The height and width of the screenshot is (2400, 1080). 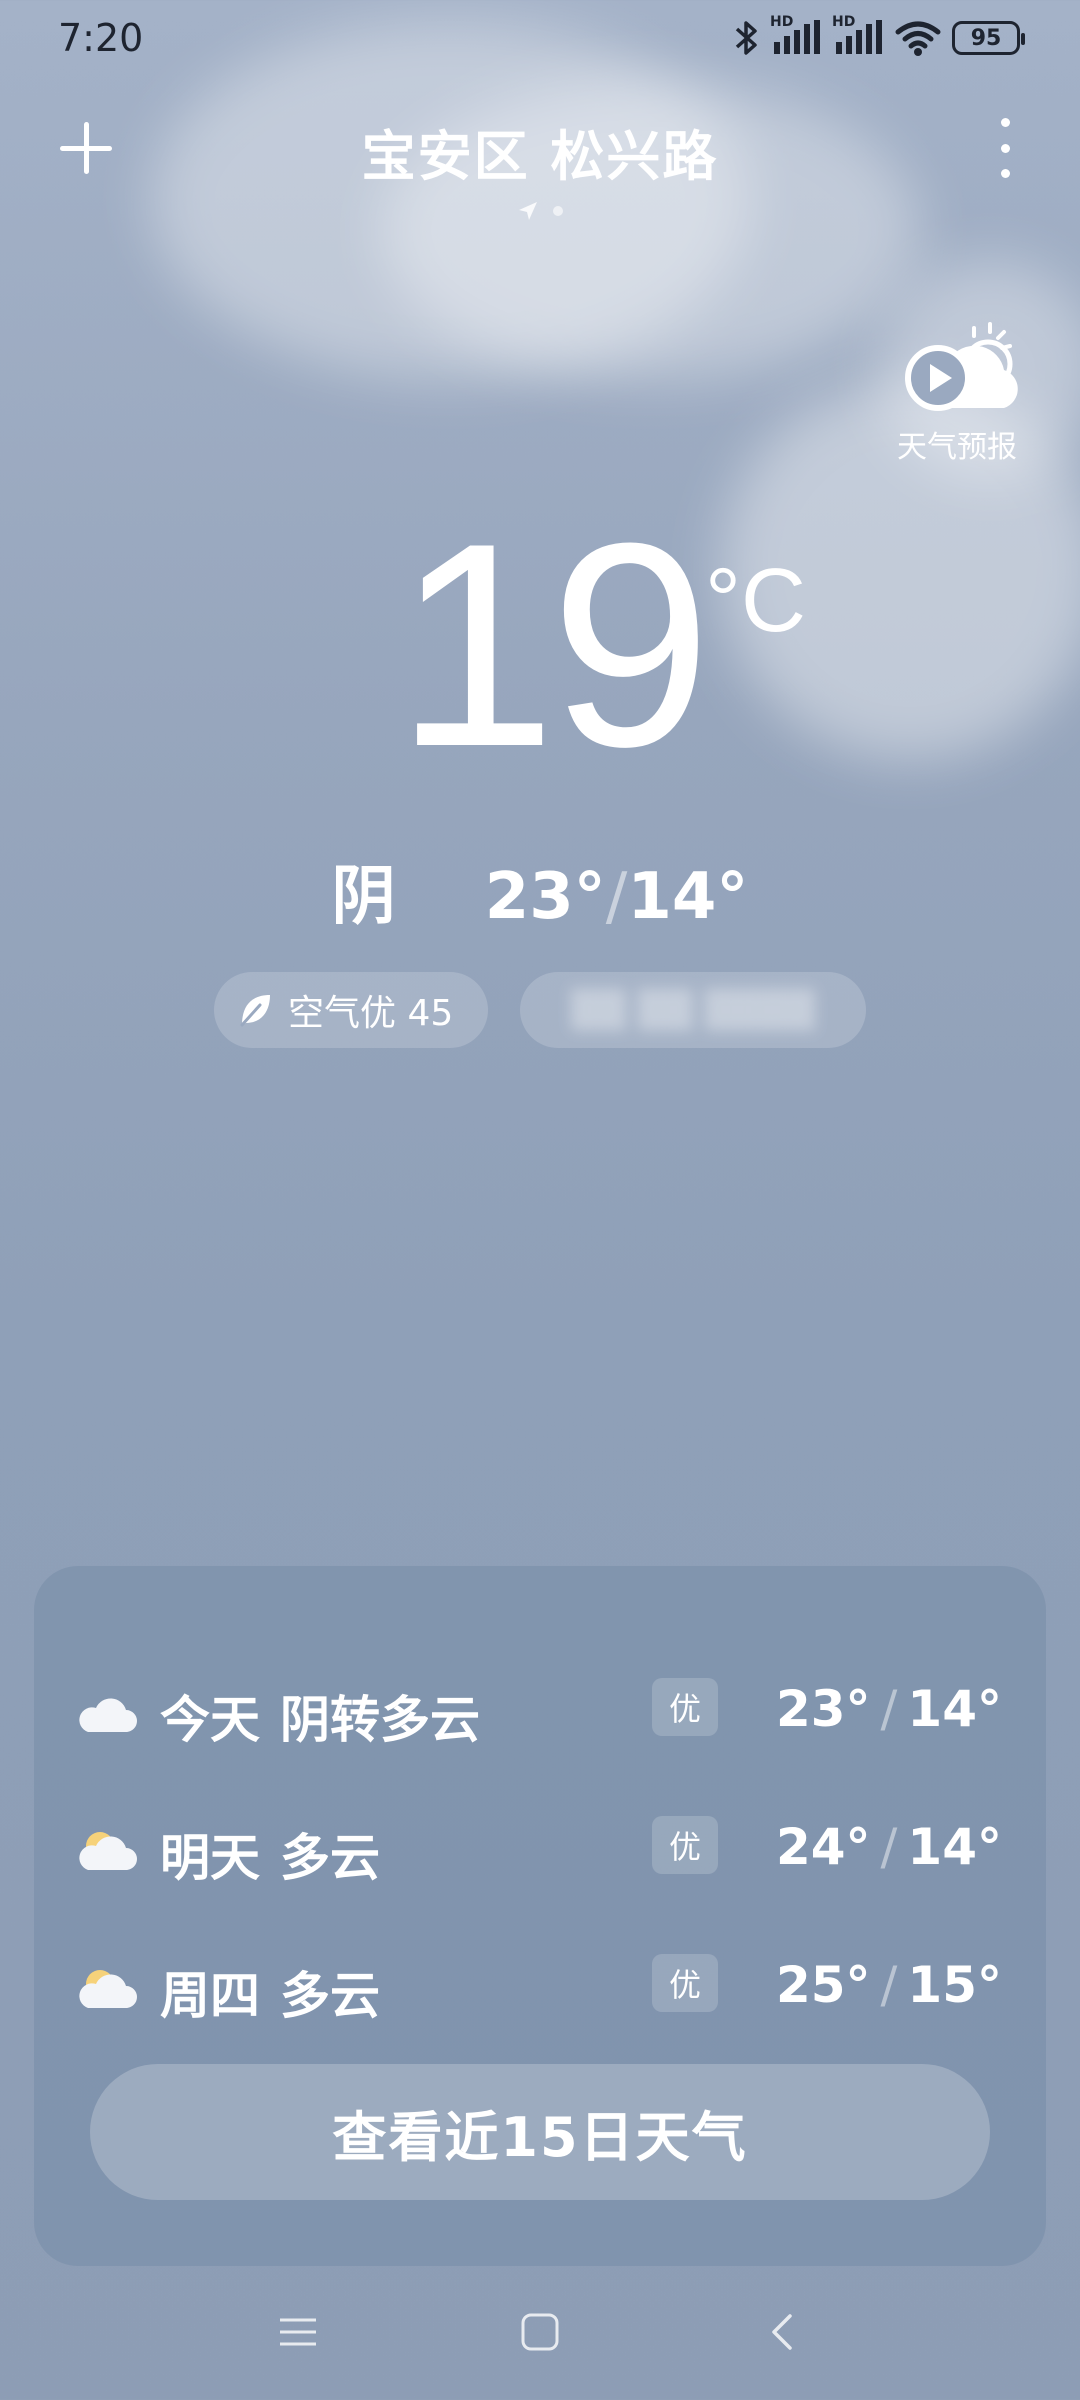 I want to click on leaf-icon, so click(x=255, y=1011).